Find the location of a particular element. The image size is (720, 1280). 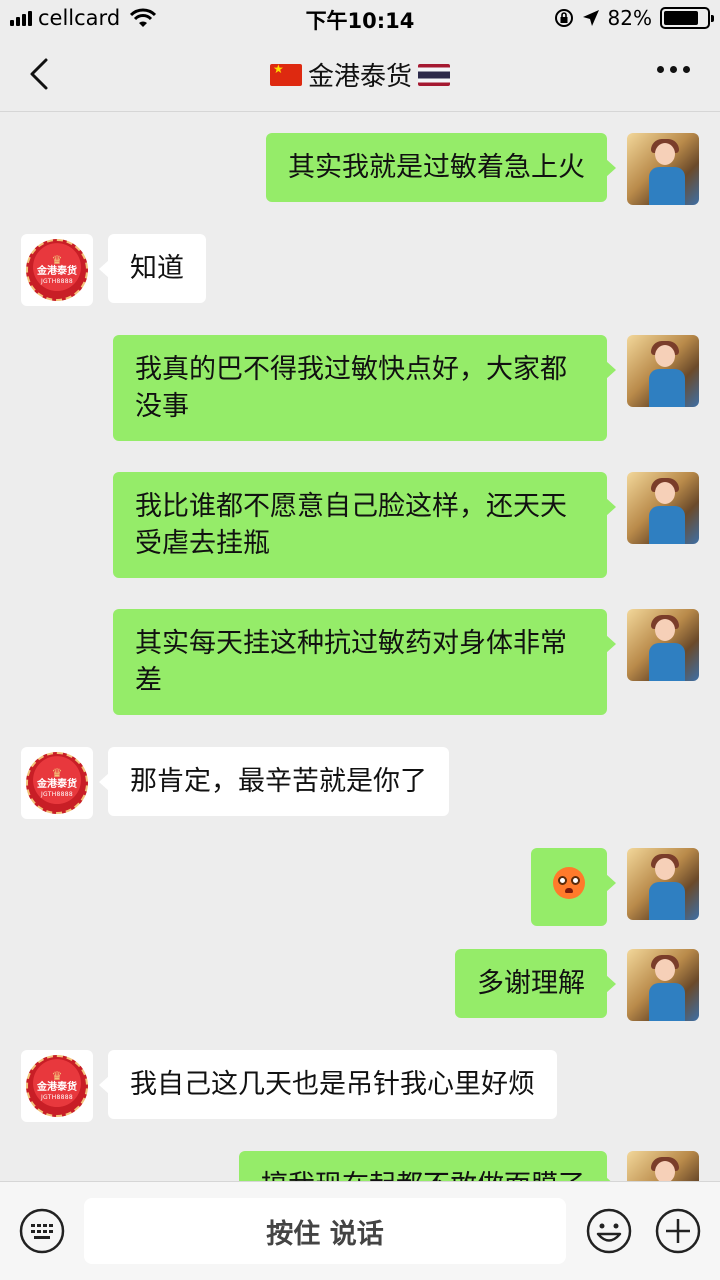

message-bubble-sent: 我比谁都不愿意自己脸这样，还天天受虐去挂瓶 is located at coordinates (364, 525).